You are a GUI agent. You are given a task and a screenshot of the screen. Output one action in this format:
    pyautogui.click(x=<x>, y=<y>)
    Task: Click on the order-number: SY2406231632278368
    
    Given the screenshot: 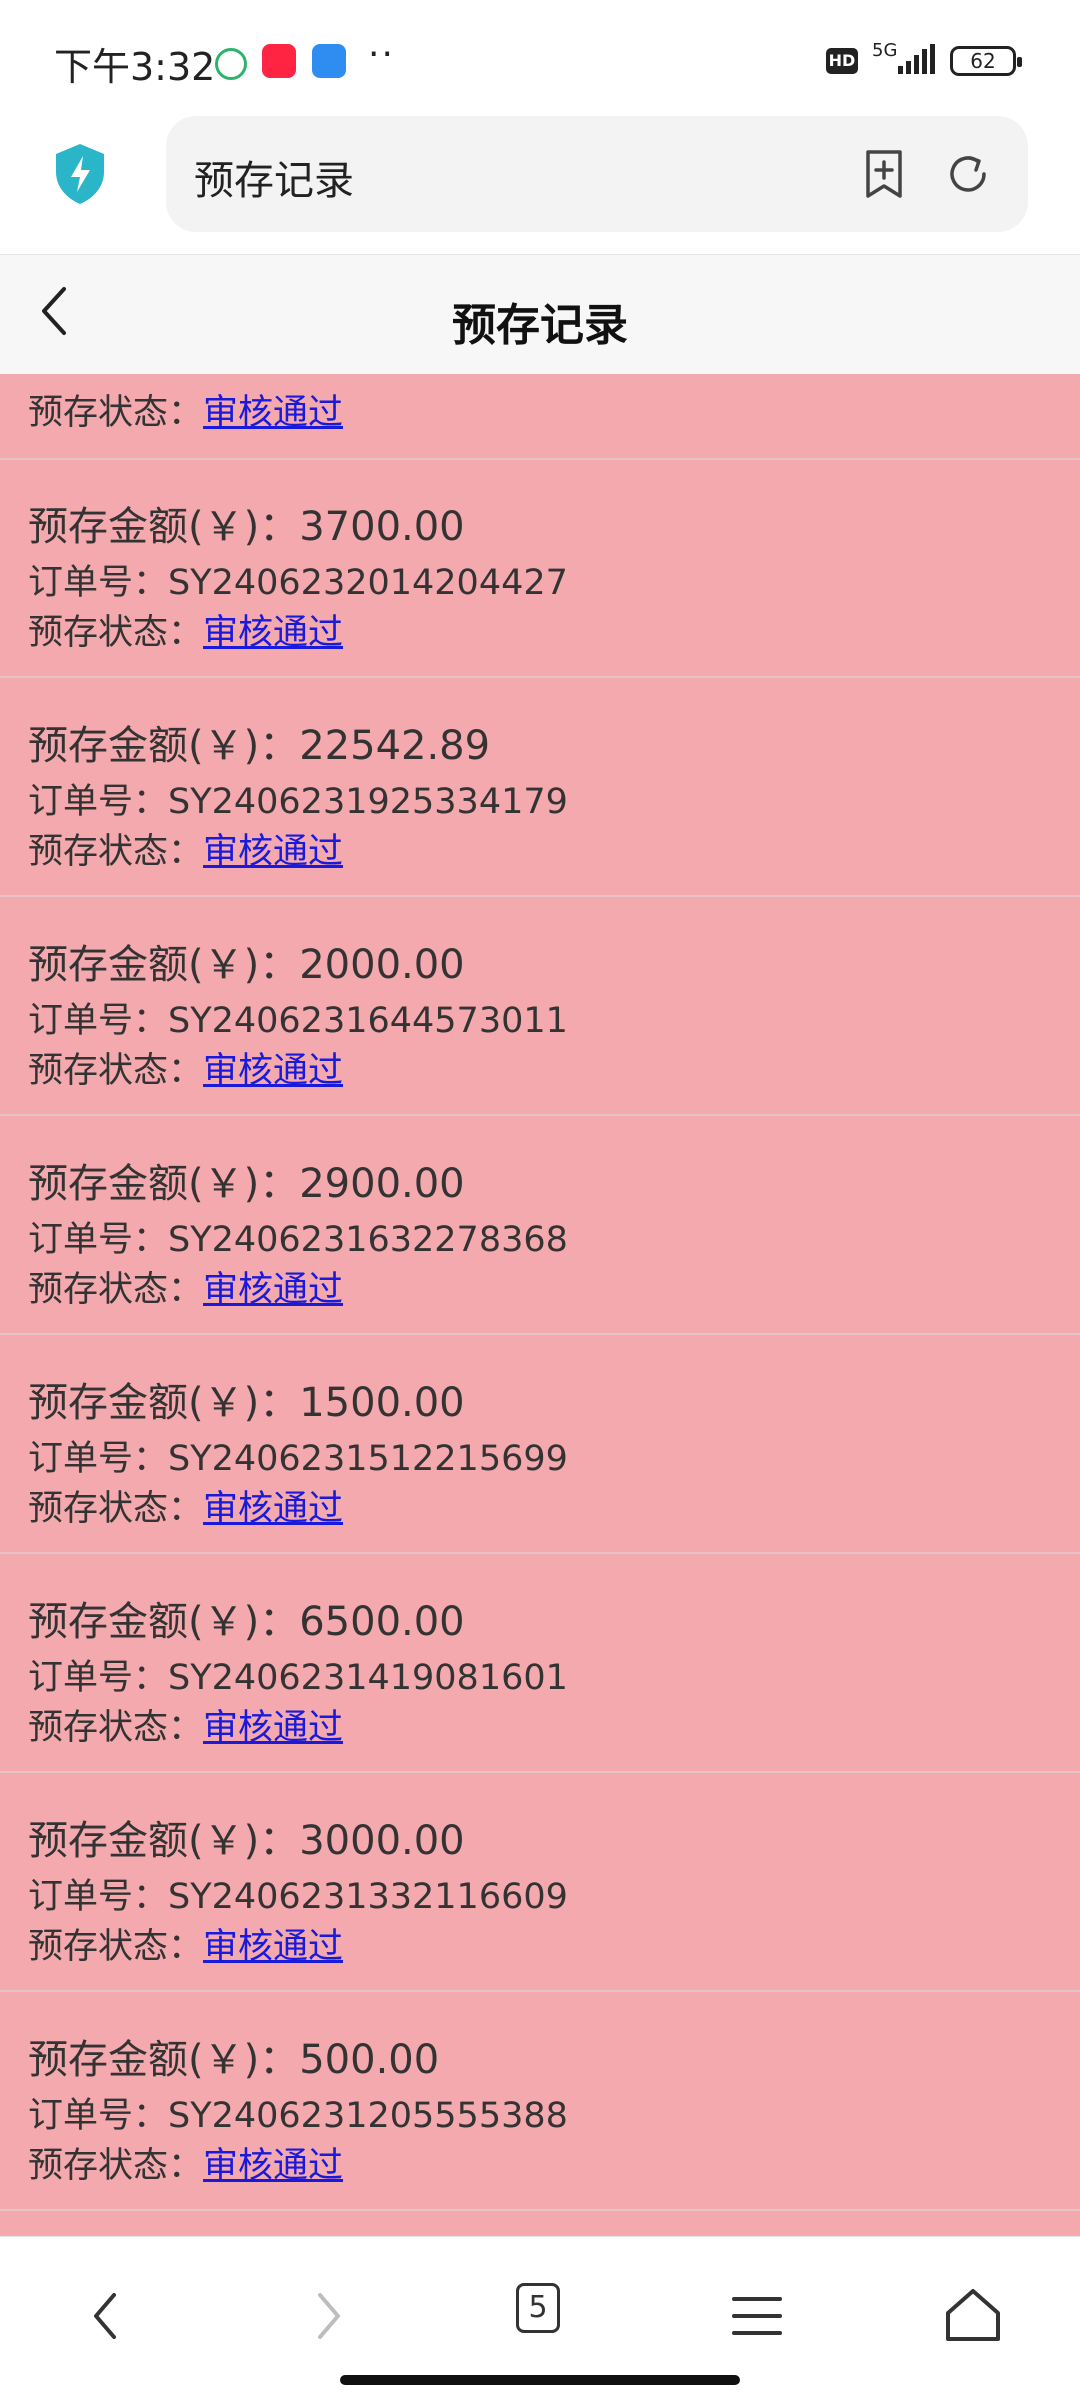 What is the action you would take?
    pyautogui.click(x=368, y=1240)
    